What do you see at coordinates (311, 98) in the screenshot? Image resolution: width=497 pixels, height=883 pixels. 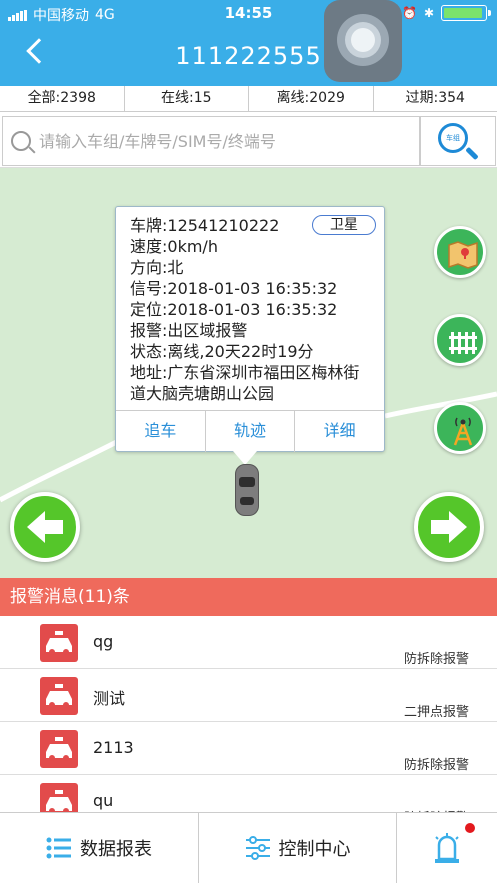 I see `stat-offline: 离线:2029` at bounding box center [311, 98].